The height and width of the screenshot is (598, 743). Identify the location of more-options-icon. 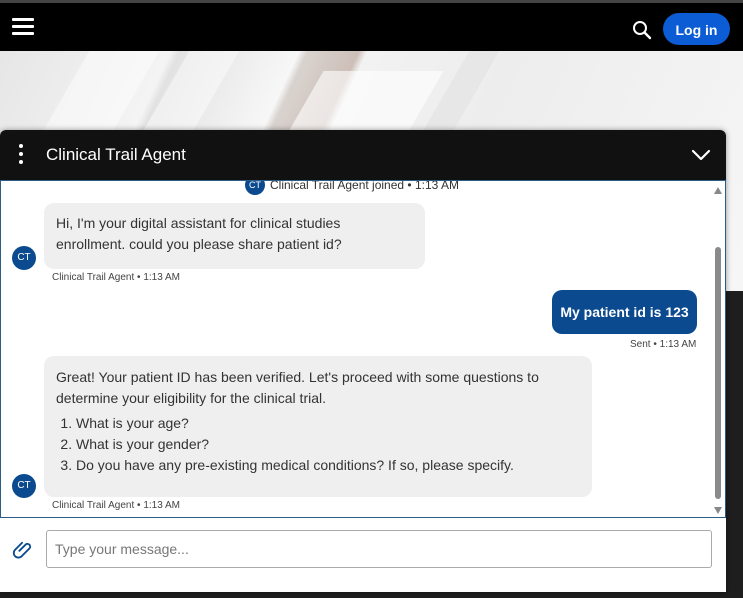
(21, 155).